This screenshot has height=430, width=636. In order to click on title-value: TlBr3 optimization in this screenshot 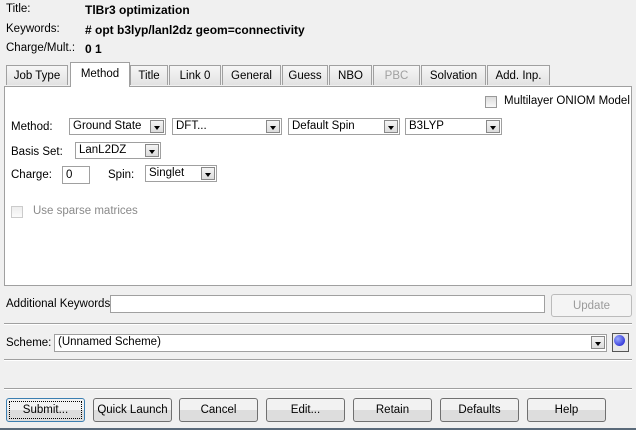, I will do `click(137, 10)`.